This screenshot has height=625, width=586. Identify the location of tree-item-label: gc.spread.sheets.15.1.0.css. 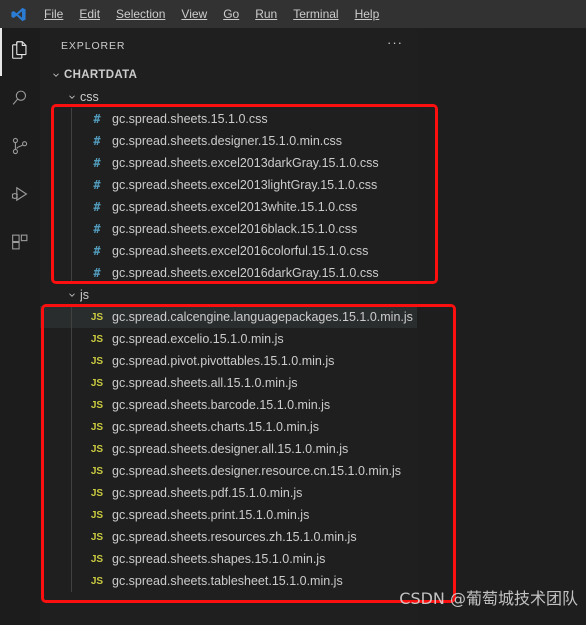
(190, 119).